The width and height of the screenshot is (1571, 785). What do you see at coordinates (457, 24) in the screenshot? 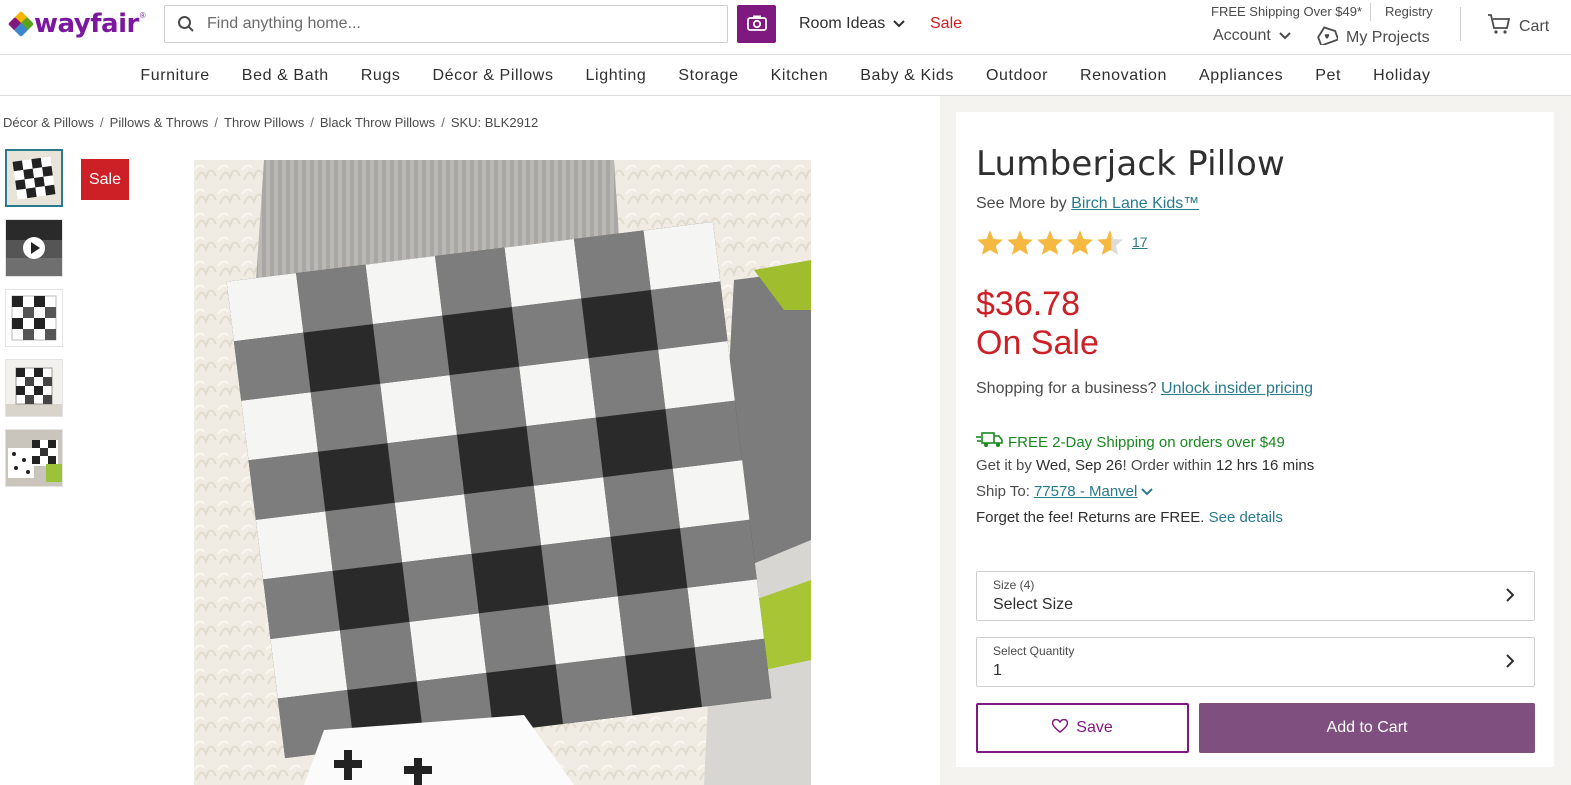
I see `search-input` at bounding box center [457, 24].